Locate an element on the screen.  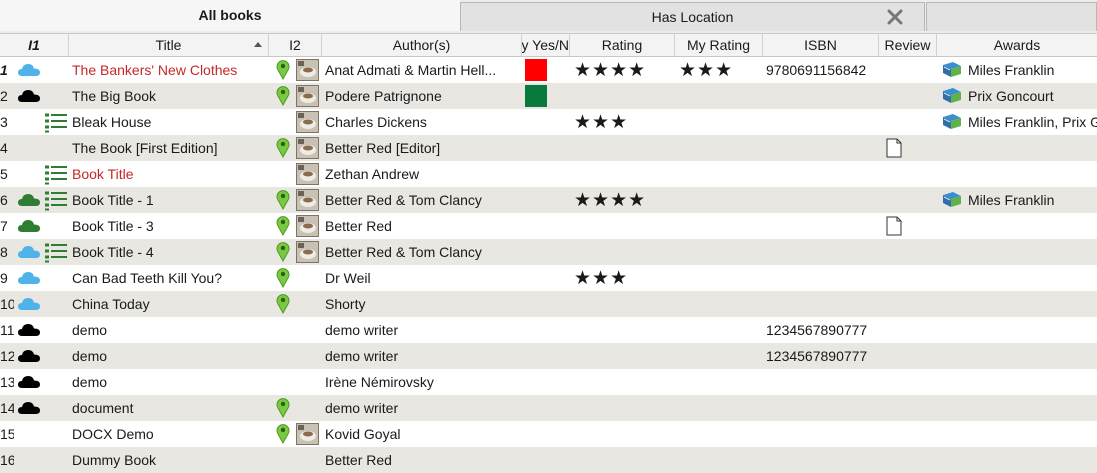
column-header-rating: Rating is located at coordinates (622, 45).